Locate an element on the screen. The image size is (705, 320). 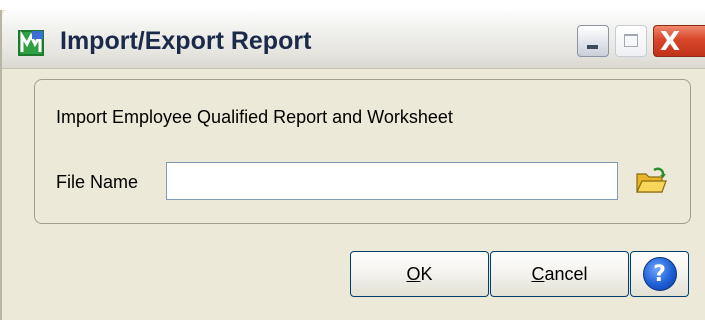
cancel-mnemonic: C is located at coordinates (538, 273).